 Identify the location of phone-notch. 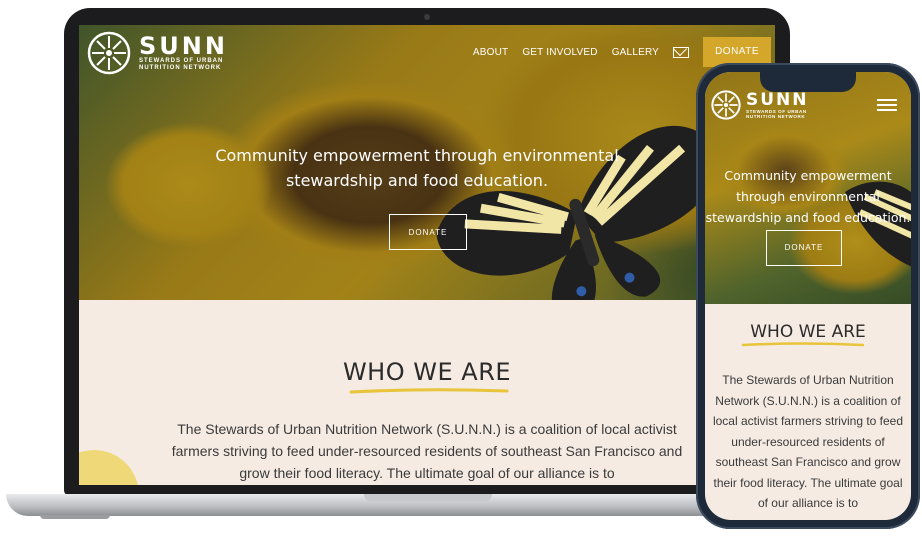
(808, 81).